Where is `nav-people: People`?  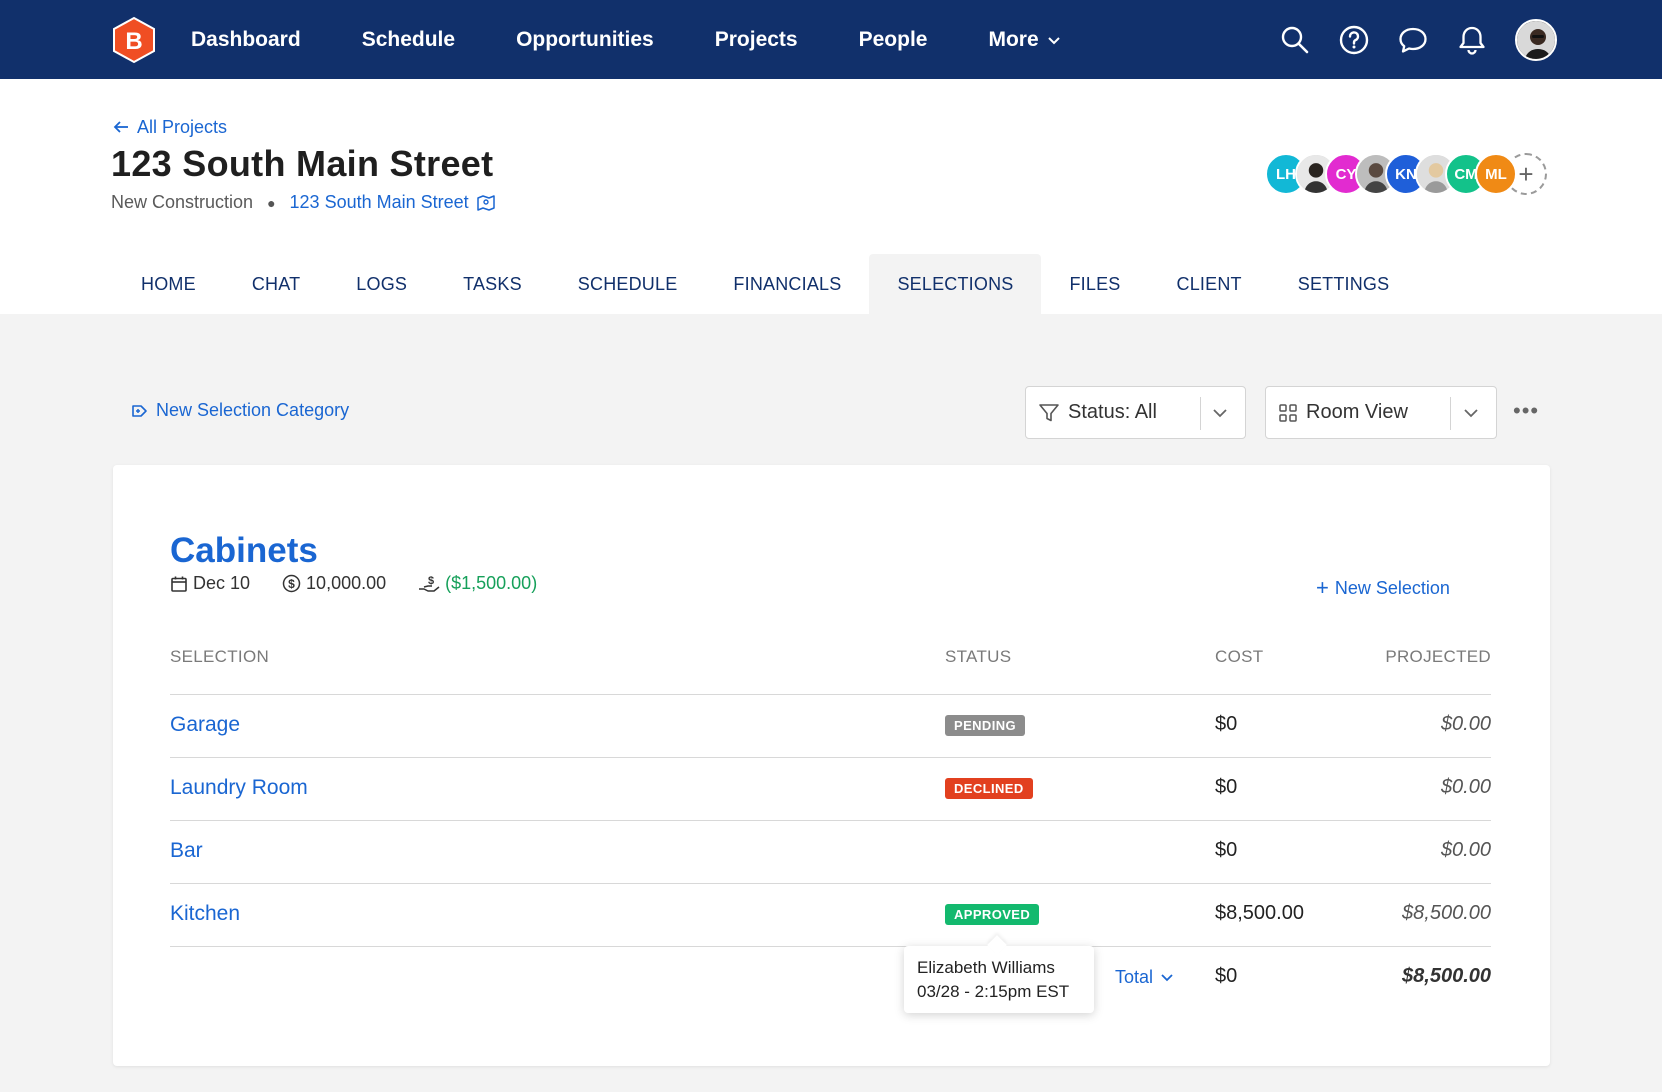
nav-people: People is located at coordinates (893, 40).